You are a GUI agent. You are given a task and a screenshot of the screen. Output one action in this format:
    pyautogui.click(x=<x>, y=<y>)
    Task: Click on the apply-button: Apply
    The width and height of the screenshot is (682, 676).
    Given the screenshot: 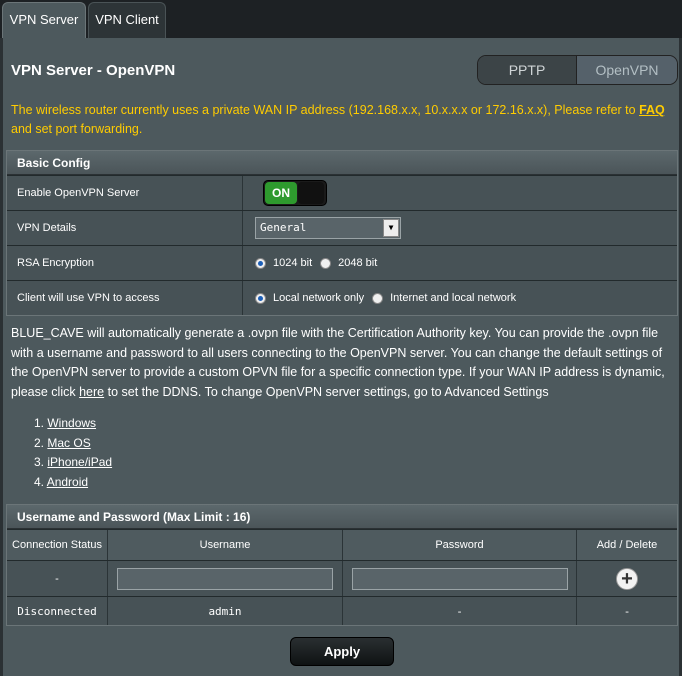 What is the action you would take?
    pyautogui.click(x=342, y=651)
    